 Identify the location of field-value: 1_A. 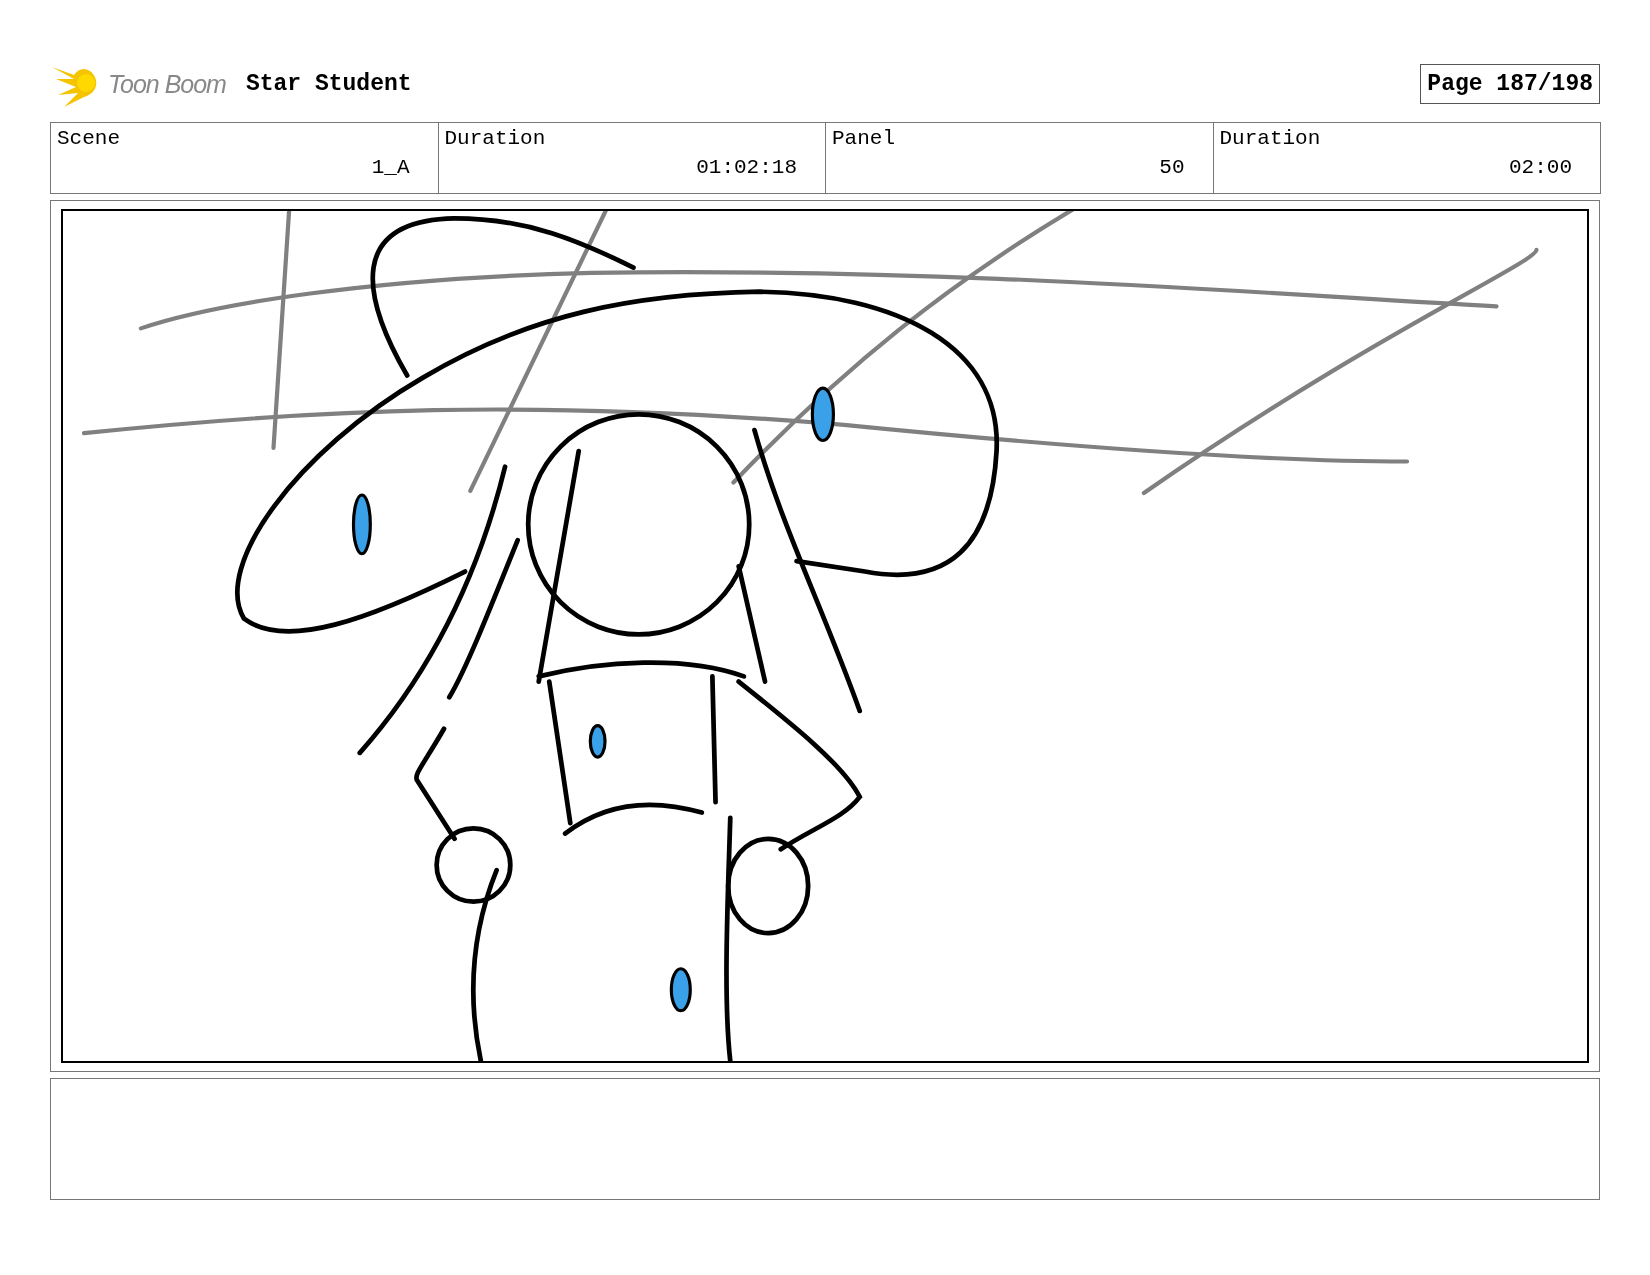
(390, 167).